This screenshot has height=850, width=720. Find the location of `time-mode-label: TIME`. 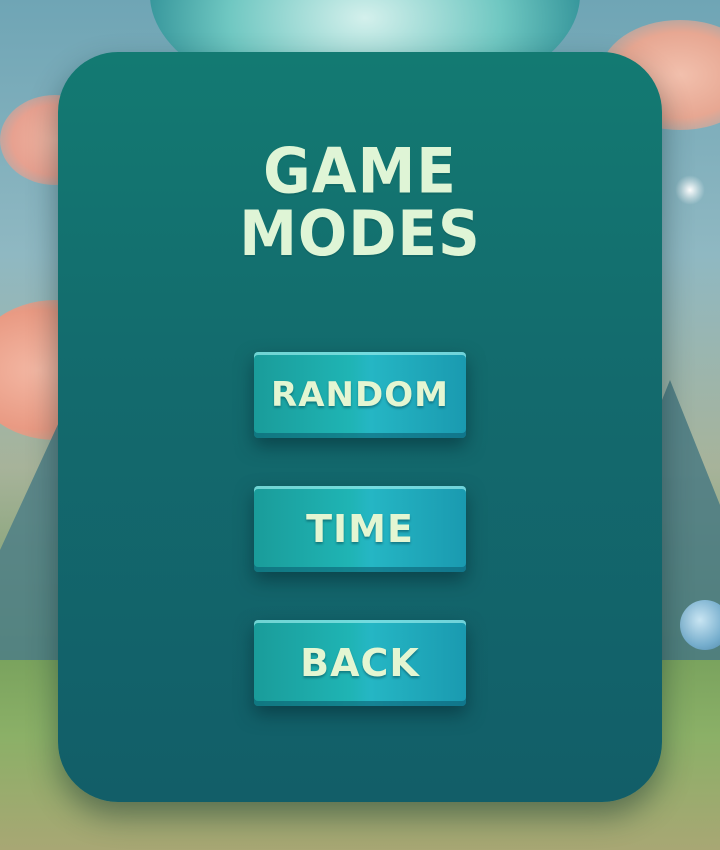

time-mode-label: TIME is located at coordinates (360, 529).